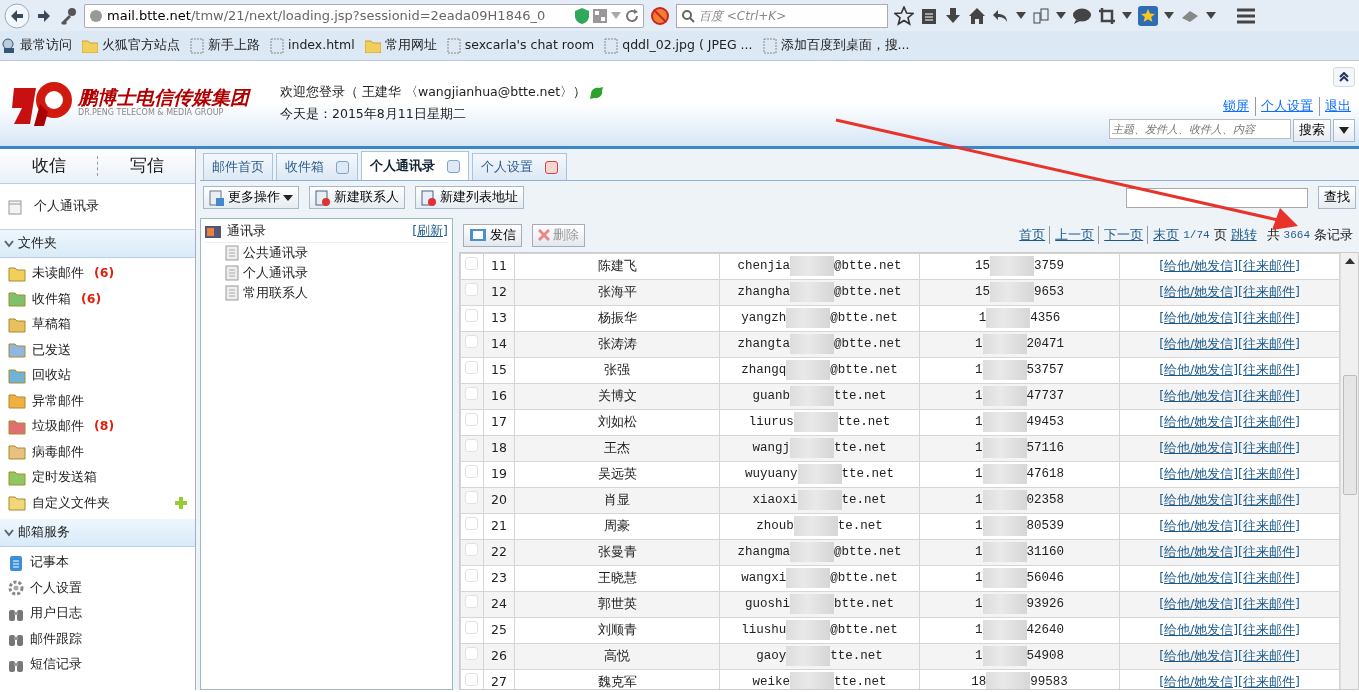 The image size is (1359, 692). I want to click on send-button: 发信, so click(492, 235).